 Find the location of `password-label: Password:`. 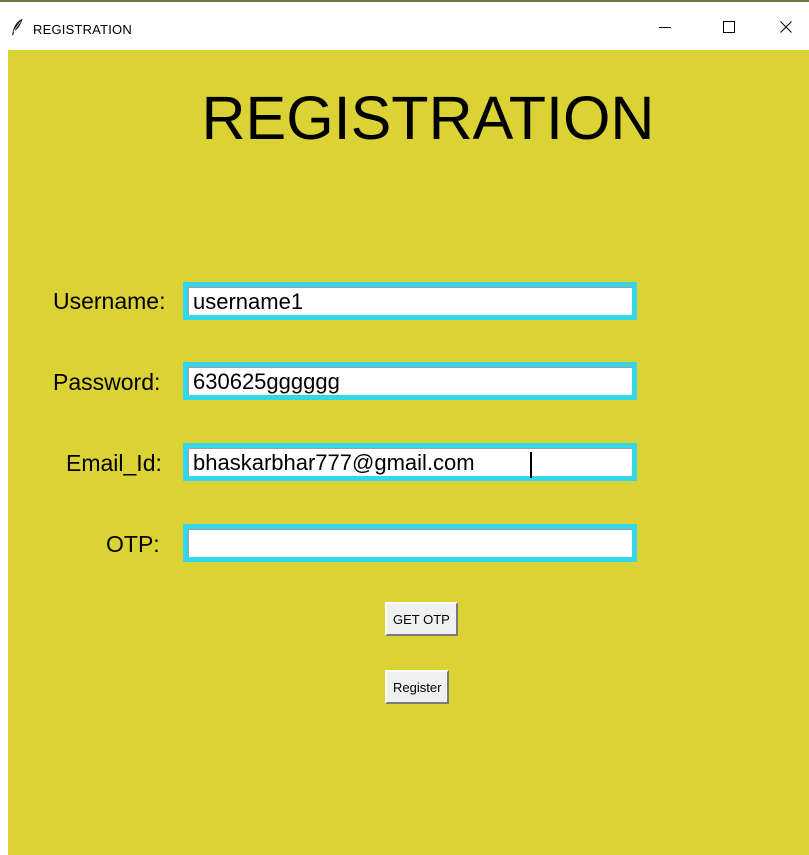

password-label: Password: is located at coordinates (107, 382).